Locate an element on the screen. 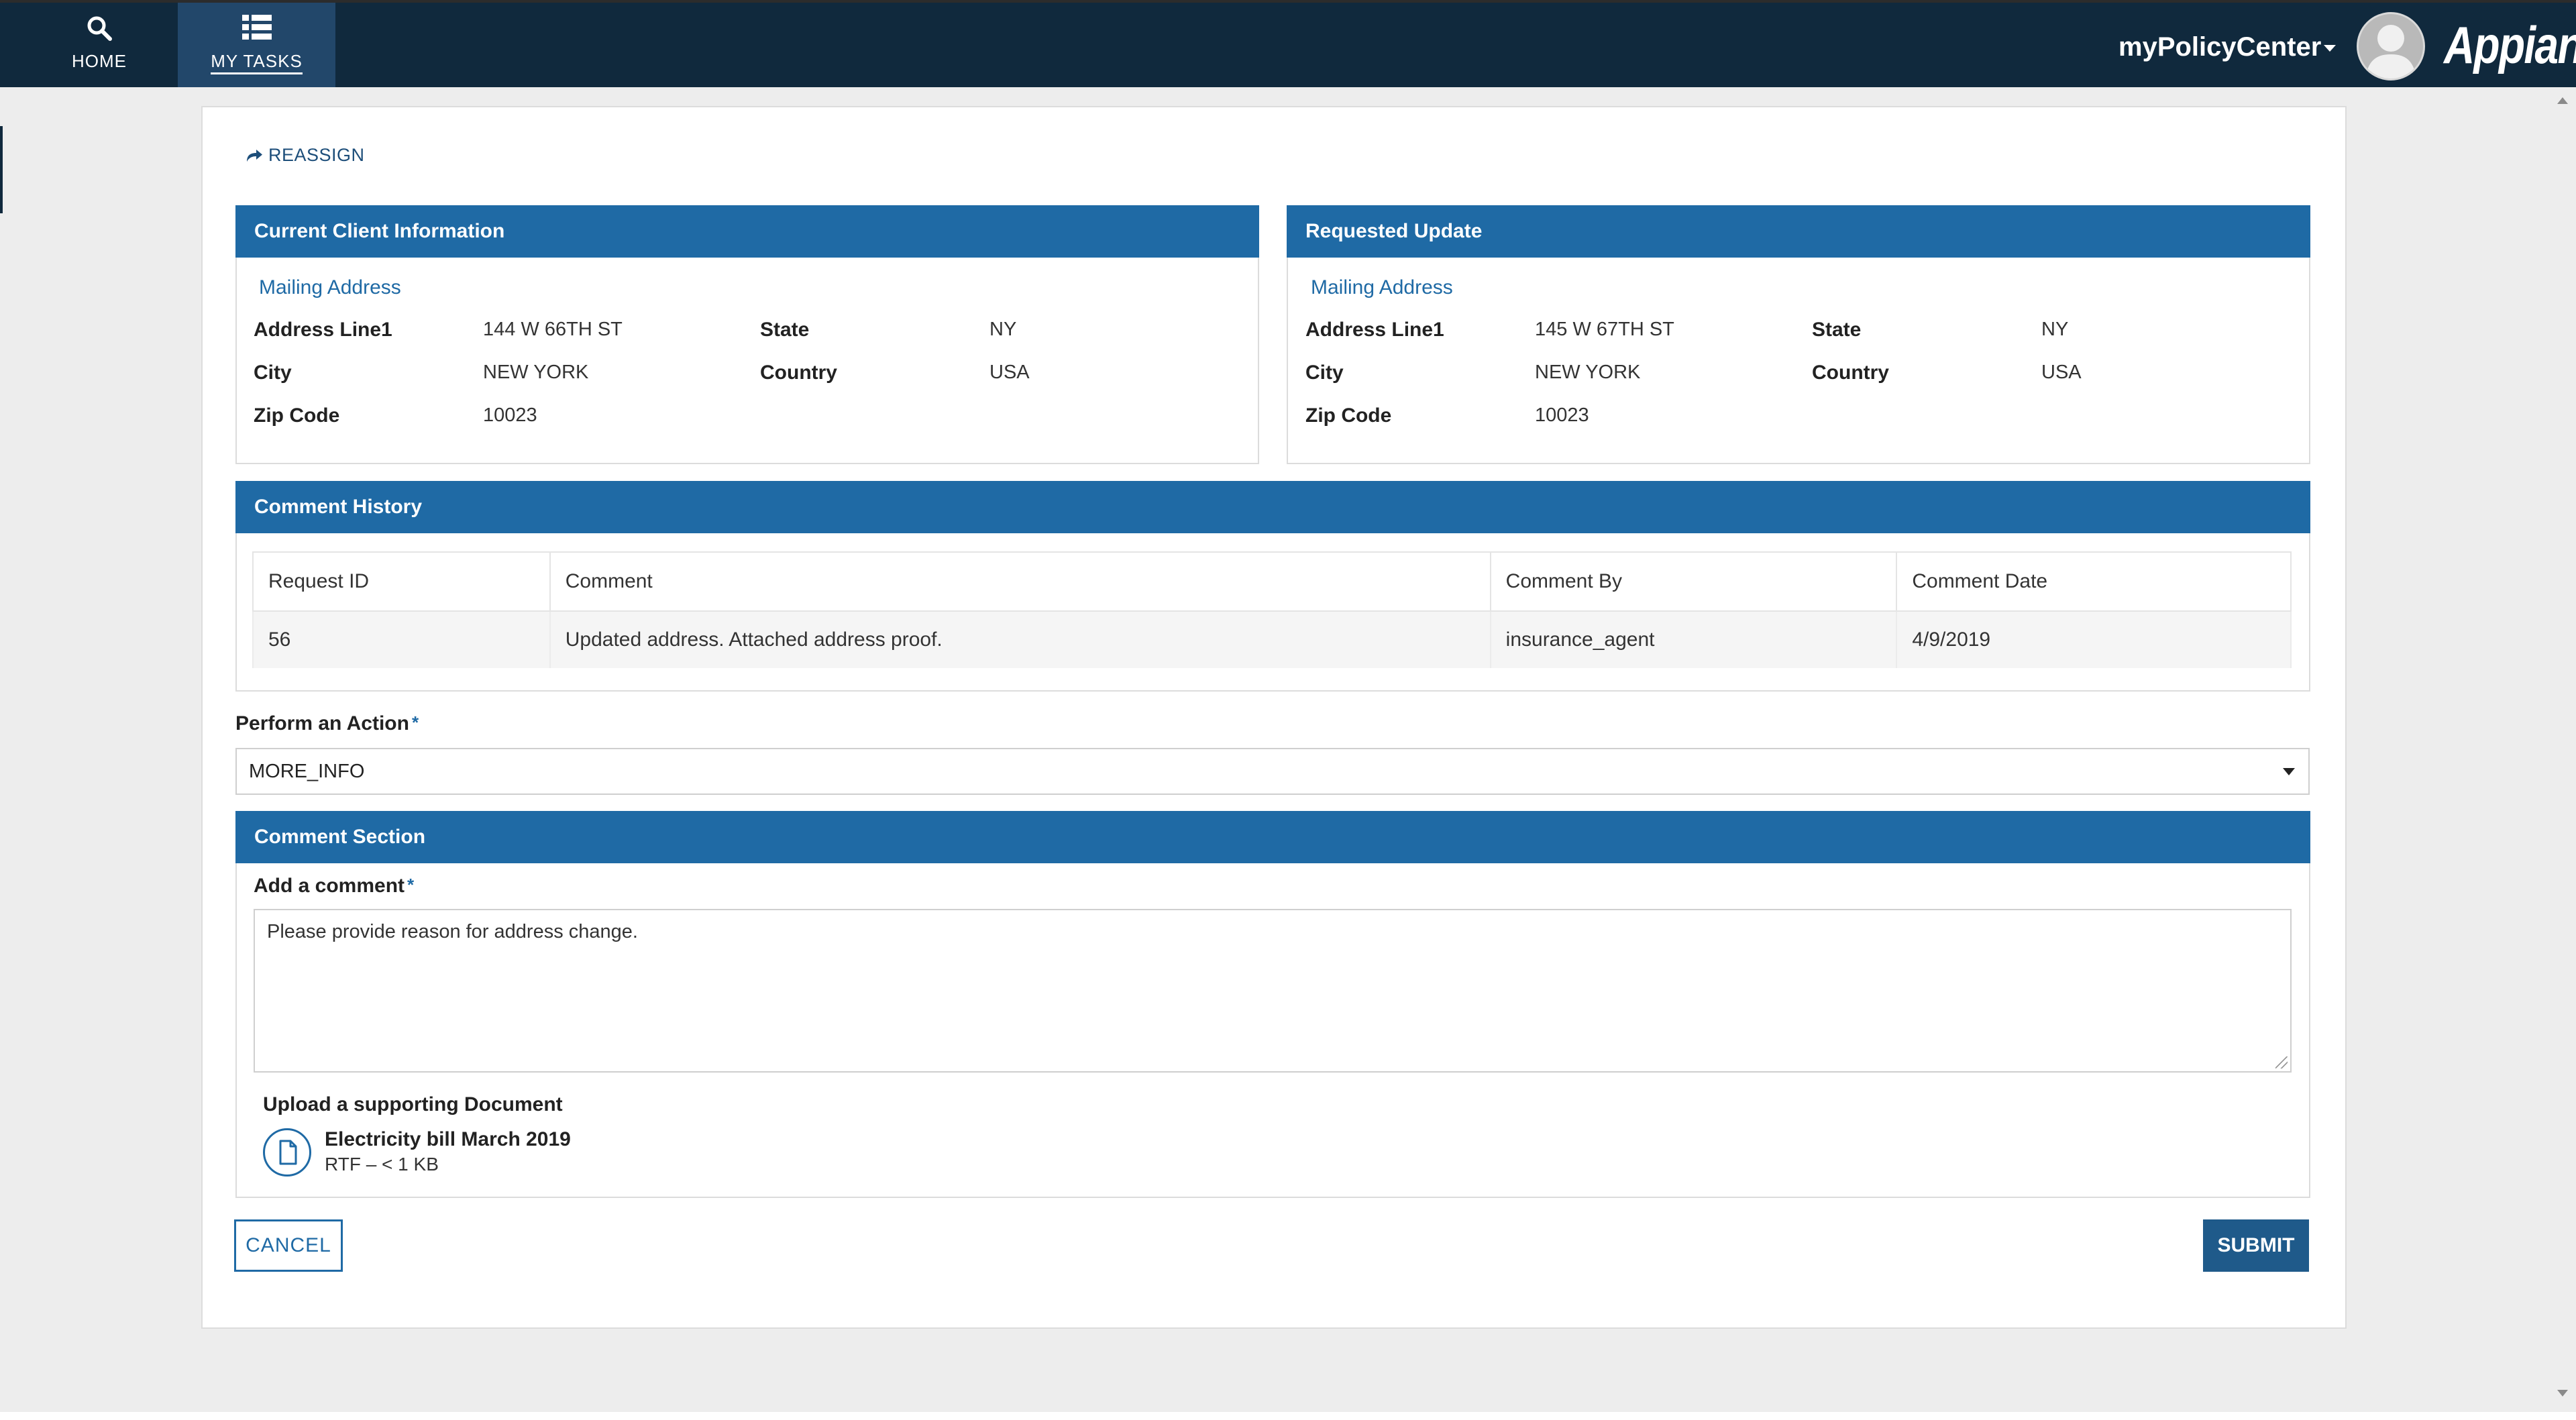  requested-mailing-address-label: Mailing Address is located at coordinates (1382, 287).